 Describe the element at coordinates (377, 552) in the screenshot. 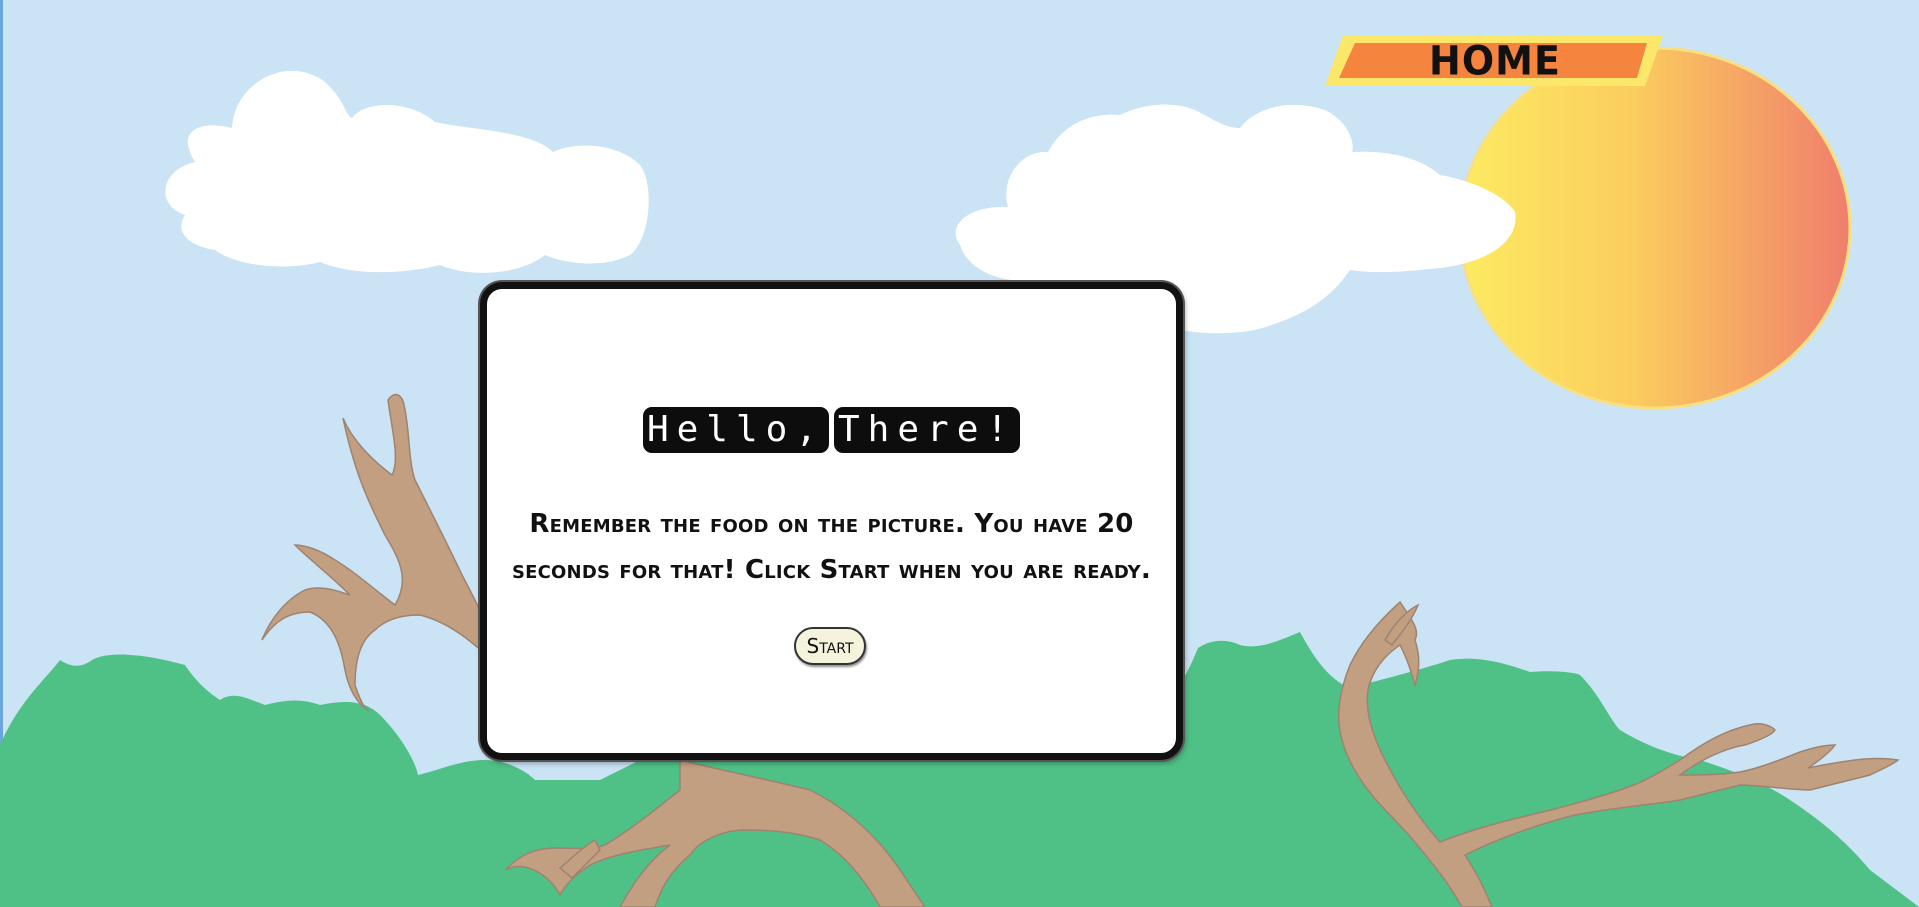

I see `branch-left` at that location.